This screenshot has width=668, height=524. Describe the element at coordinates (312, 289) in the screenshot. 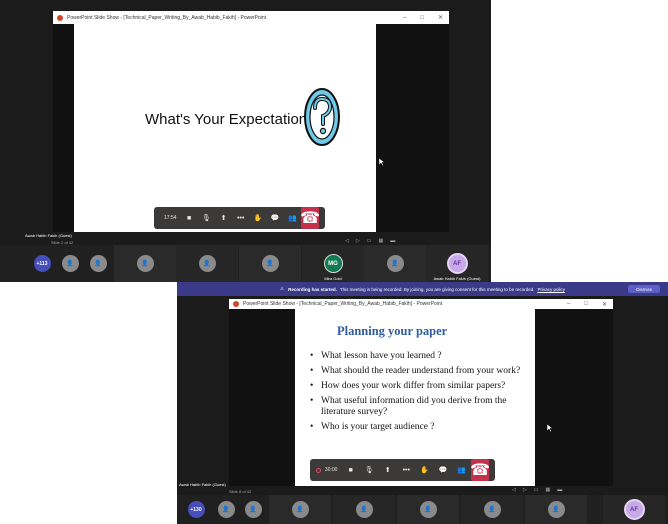

I see `banner-bold: Recording has started.` at that location.